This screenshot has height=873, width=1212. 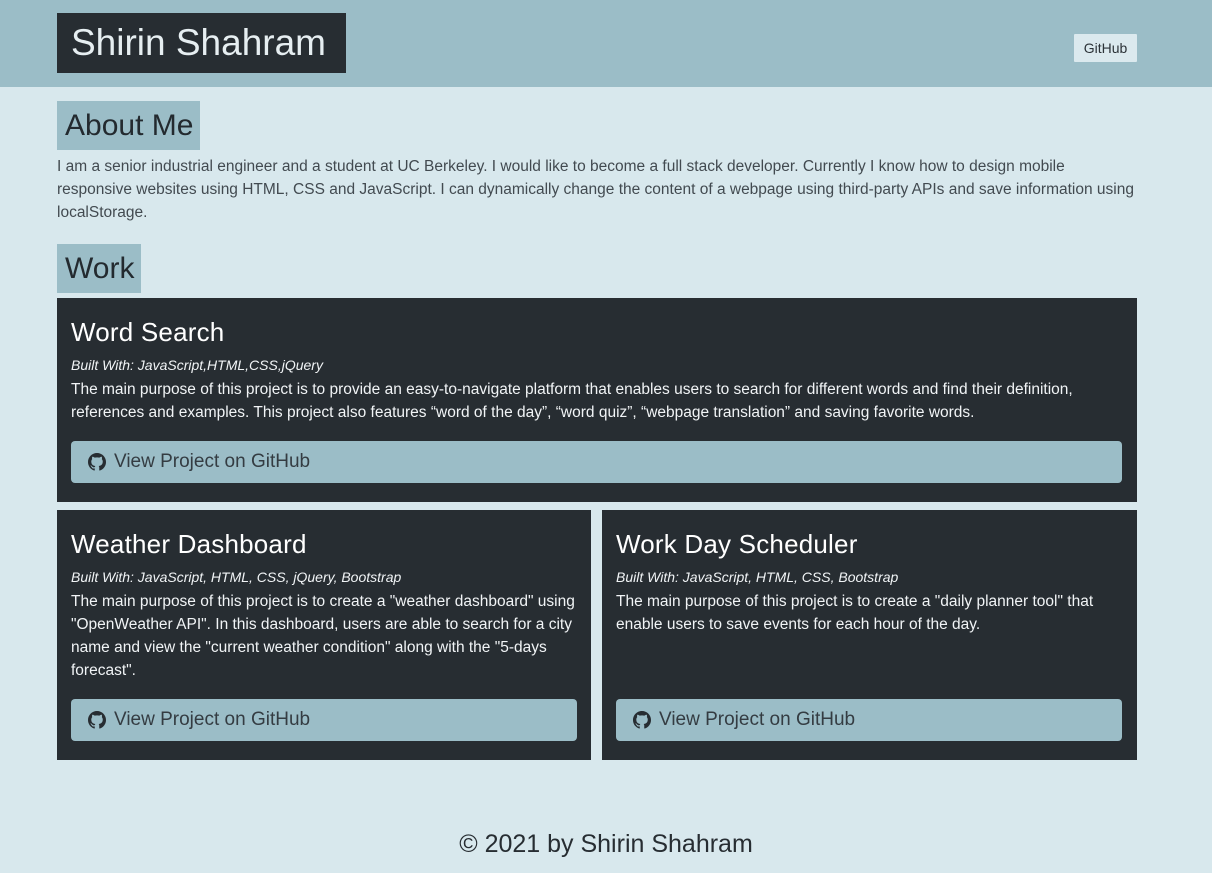 I want to click on github-nav-link: GitHub, so click(x=1105, y=48).